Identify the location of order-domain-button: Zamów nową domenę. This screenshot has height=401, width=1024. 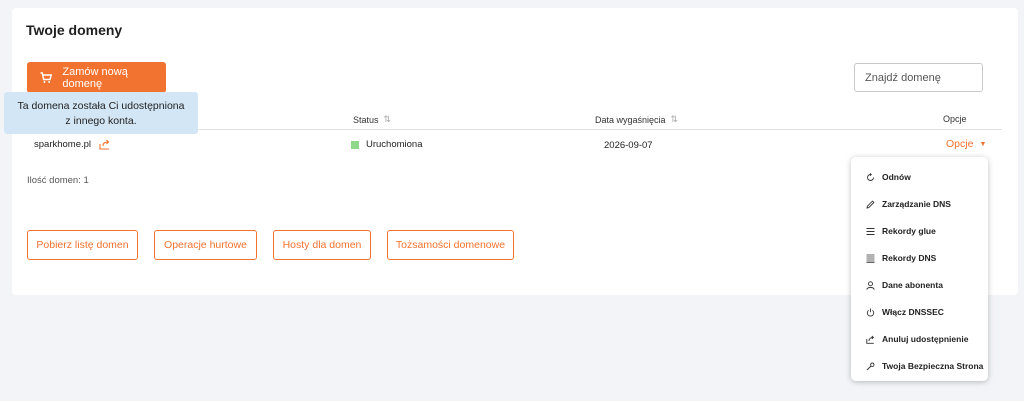
(96, 77).